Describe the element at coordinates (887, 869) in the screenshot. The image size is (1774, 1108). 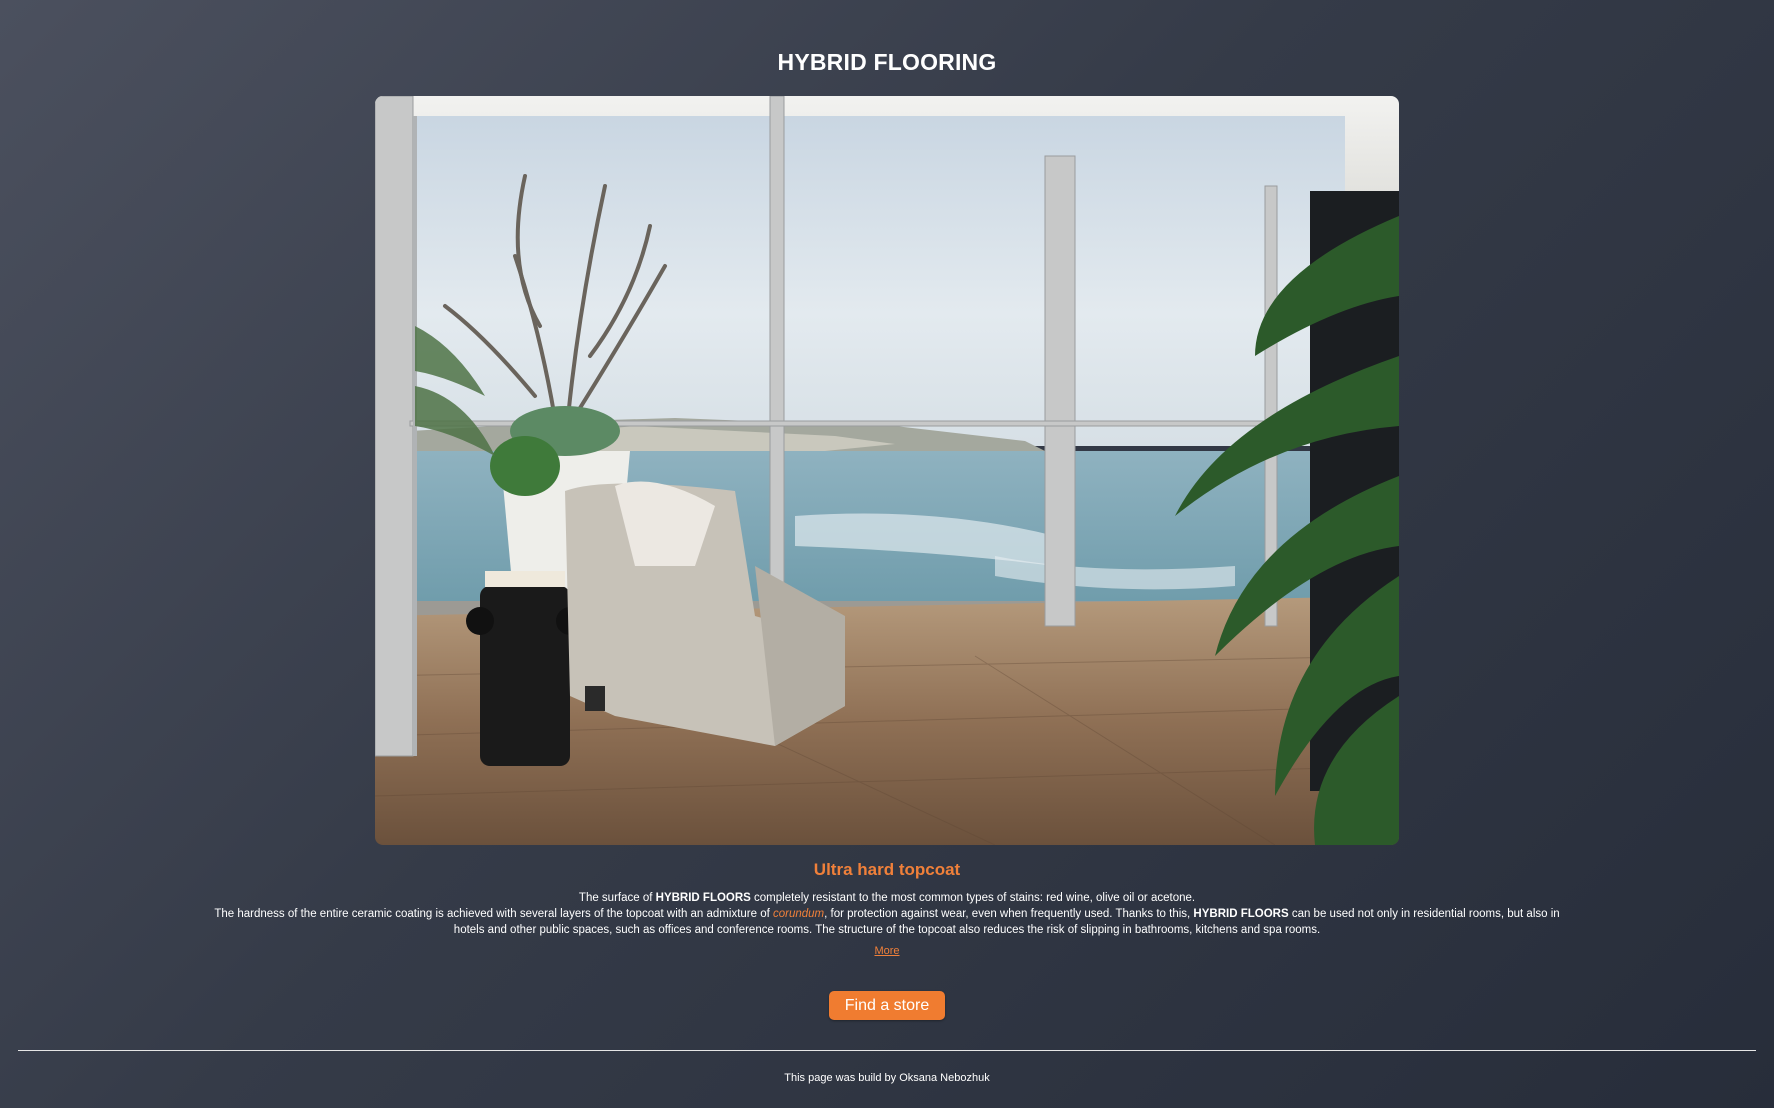
I see `section-title: Ultra hard topcoat` at that location.